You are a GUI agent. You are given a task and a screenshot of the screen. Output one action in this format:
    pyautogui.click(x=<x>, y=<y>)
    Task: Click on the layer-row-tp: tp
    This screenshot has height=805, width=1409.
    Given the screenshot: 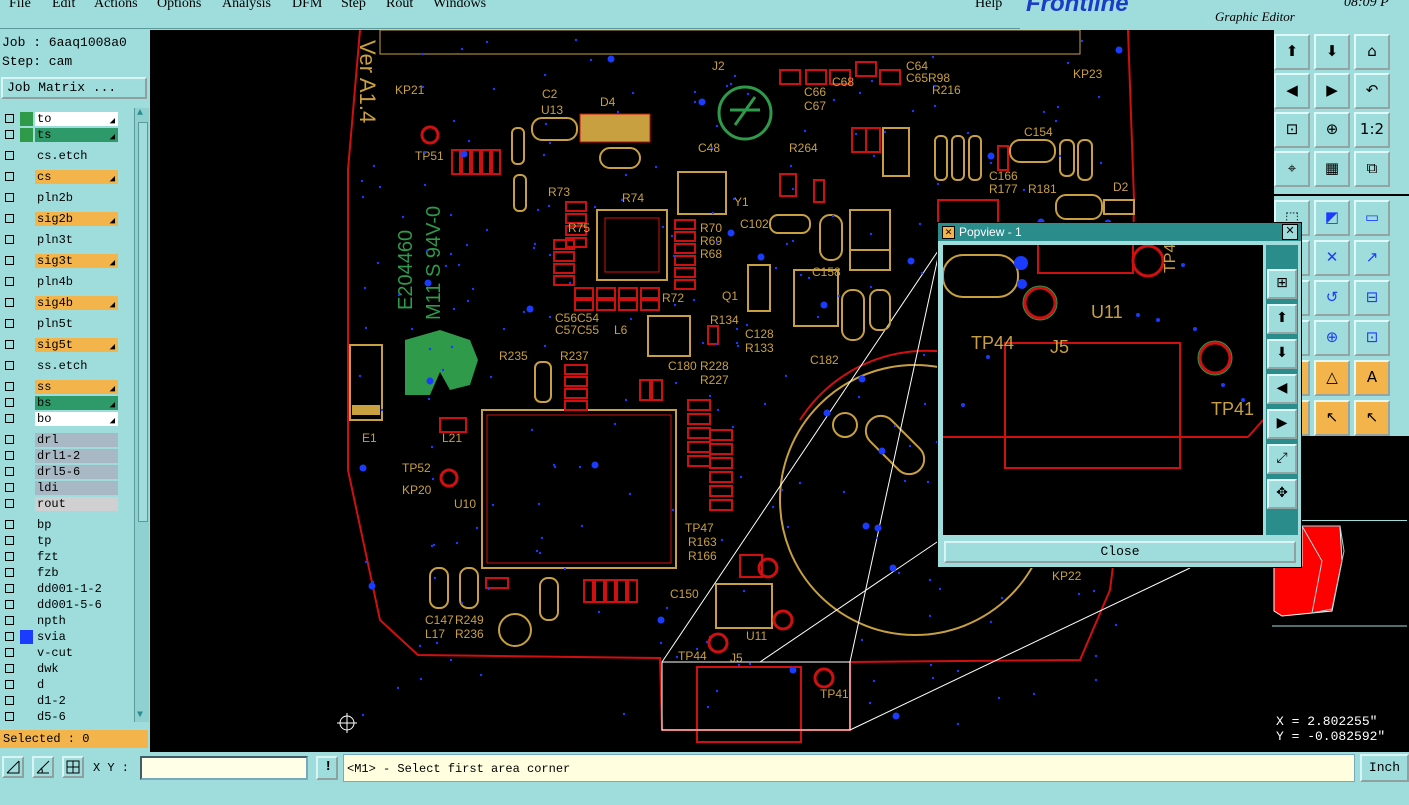 What is the action you would take?
    pyautogui.click(x=67, y=541)
    